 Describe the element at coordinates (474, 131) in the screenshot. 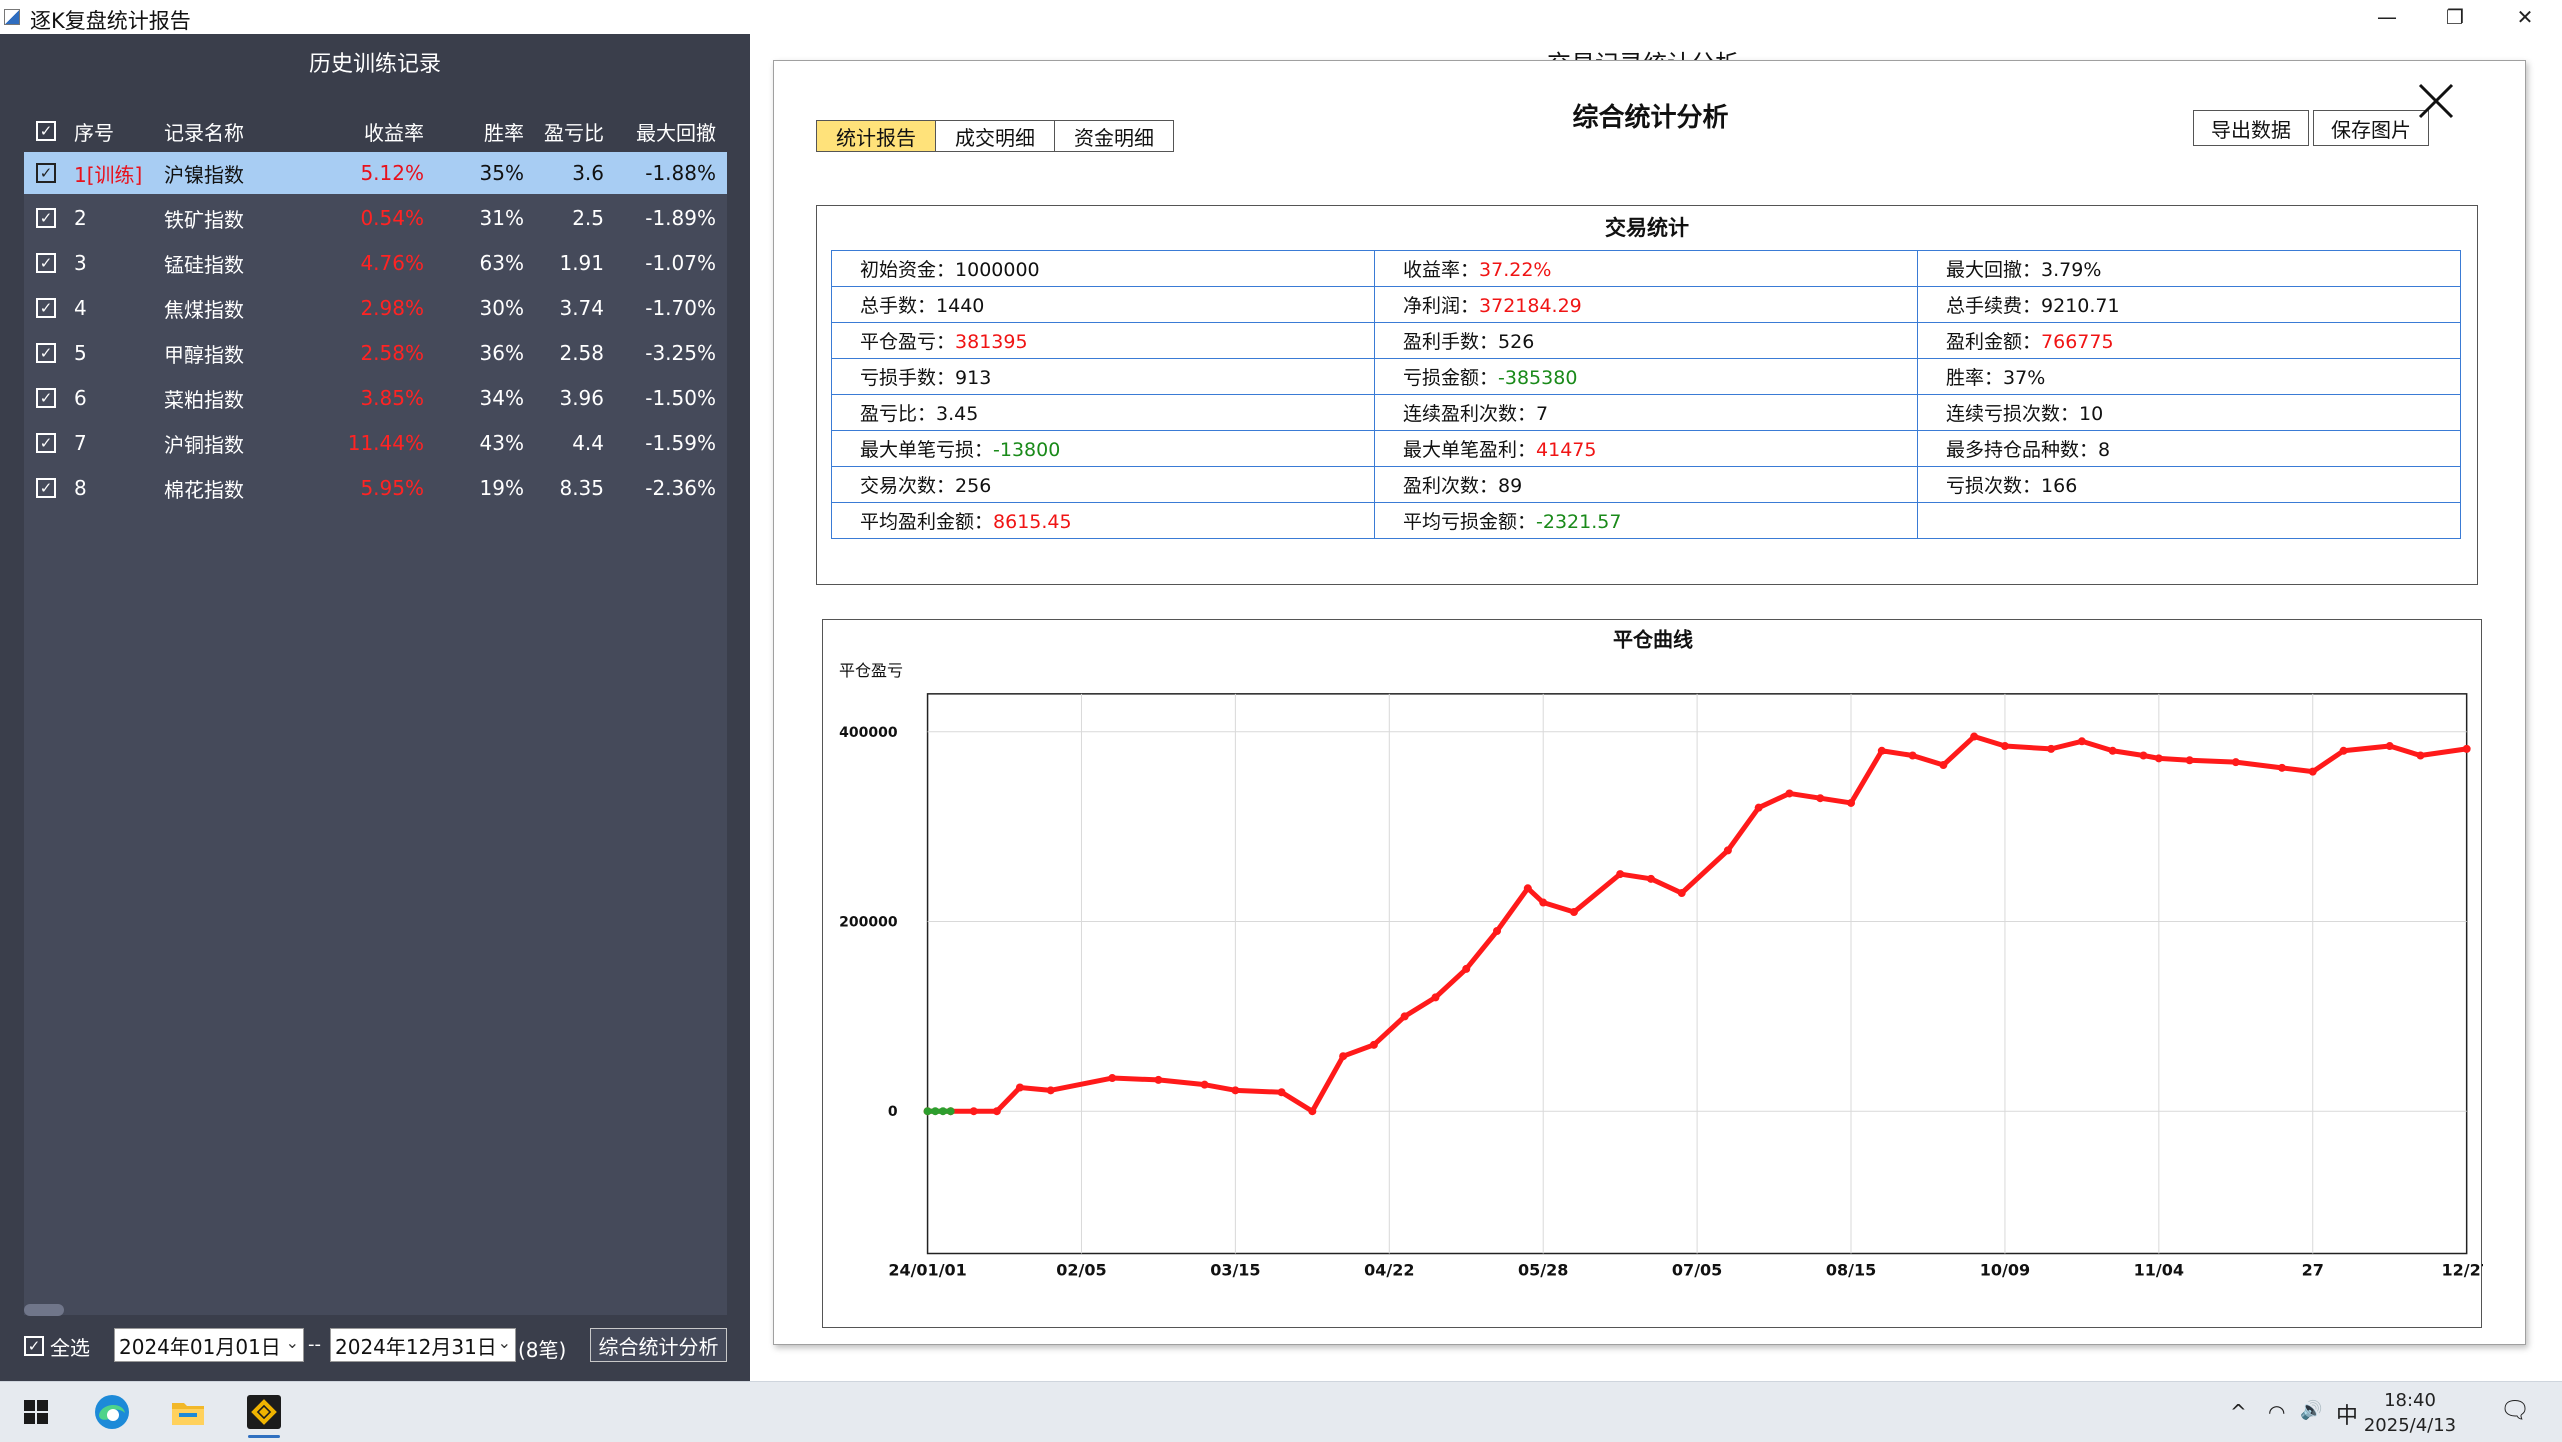

I see `header-winrate: 胜率` at that location.